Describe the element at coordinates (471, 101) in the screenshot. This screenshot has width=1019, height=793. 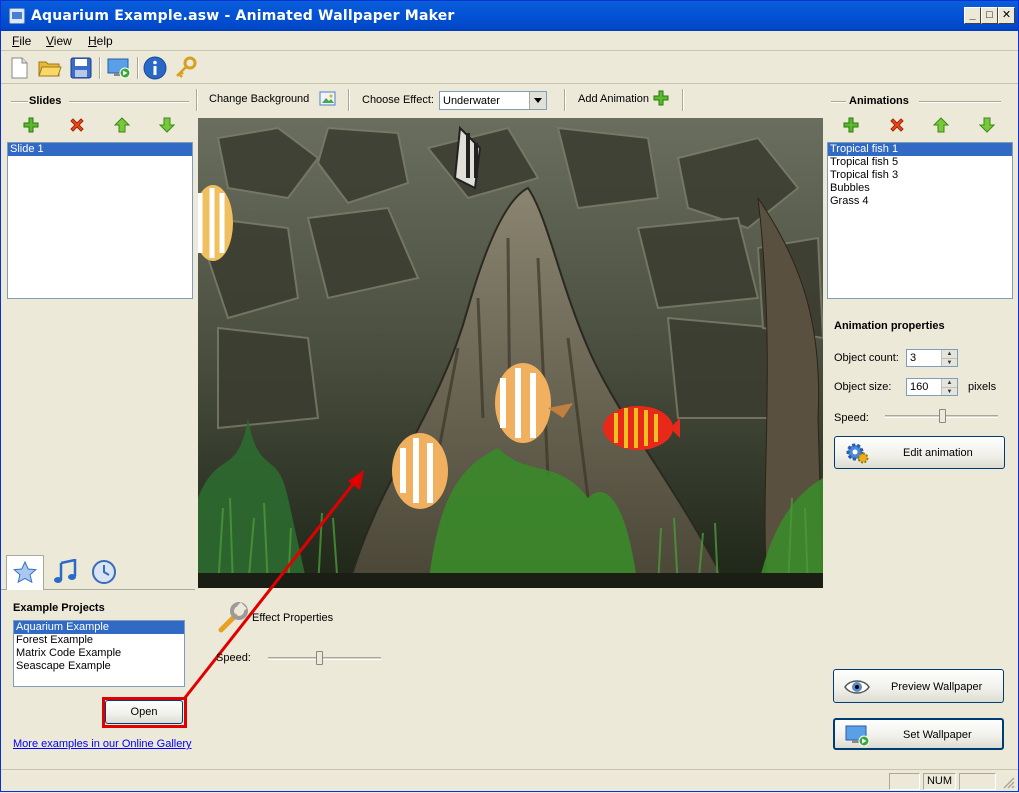
I see `effect-dropdown-value: Underwater` at that location.